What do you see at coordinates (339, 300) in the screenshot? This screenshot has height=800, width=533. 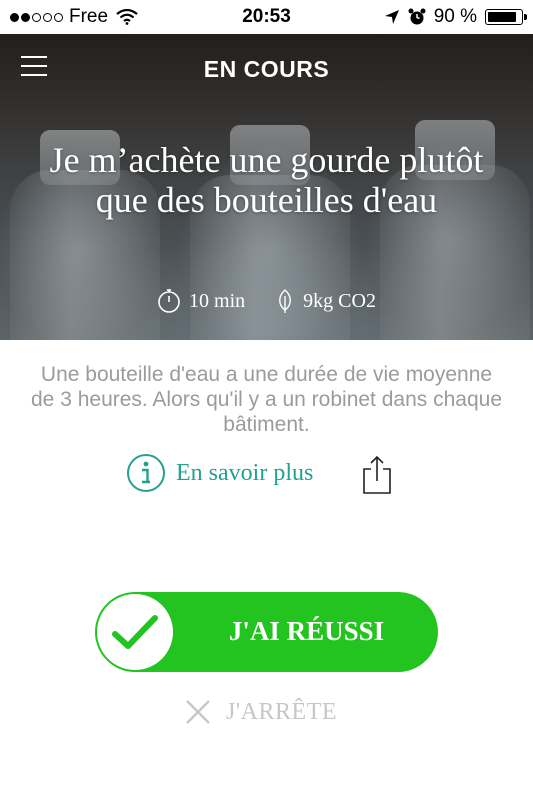 I see `co2-value: 9kg CO2` at bounding box center [339, 300].